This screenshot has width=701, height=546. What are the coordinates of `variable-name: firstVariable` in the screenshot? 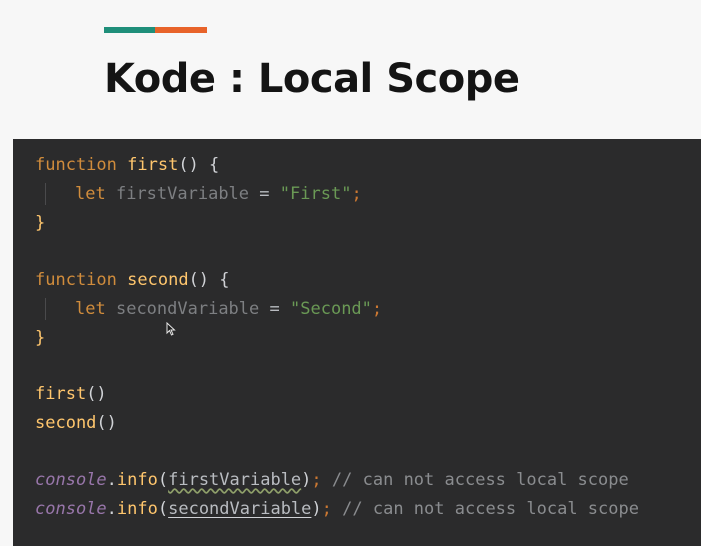 It's located at (182, 194).